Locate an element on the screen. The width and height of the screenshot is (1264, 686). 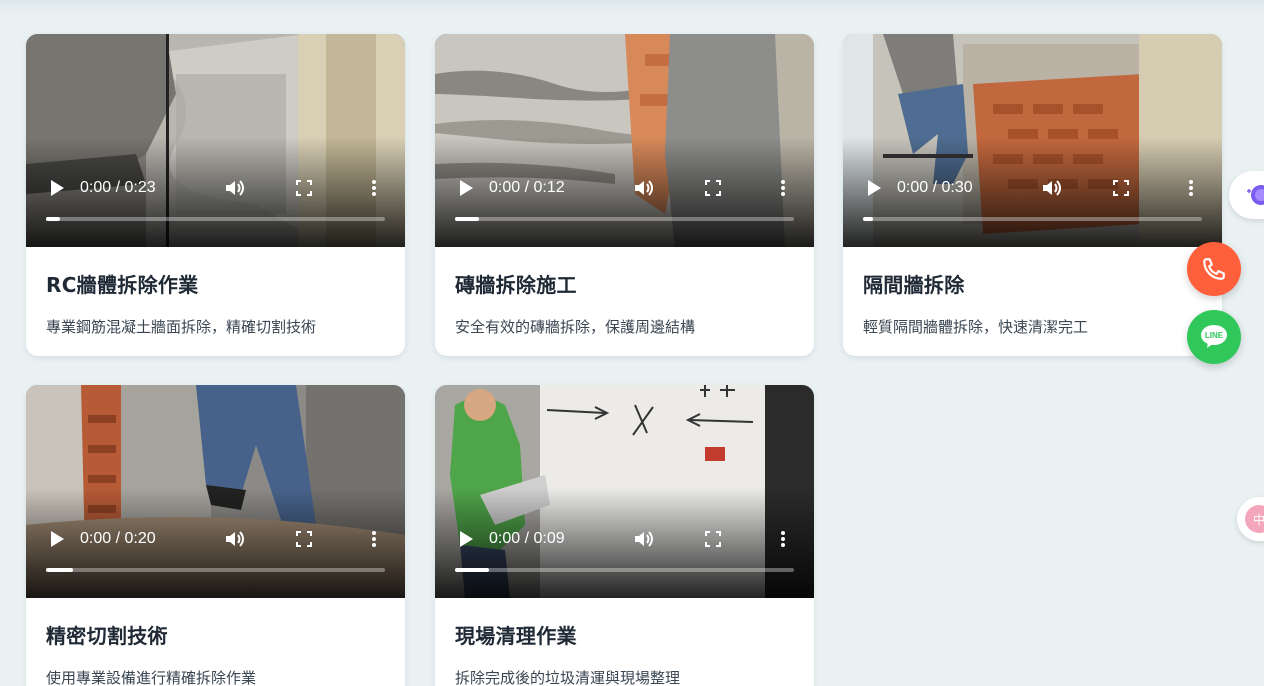
card-title: 現場清理作業 is located at coordinates (516, 636).